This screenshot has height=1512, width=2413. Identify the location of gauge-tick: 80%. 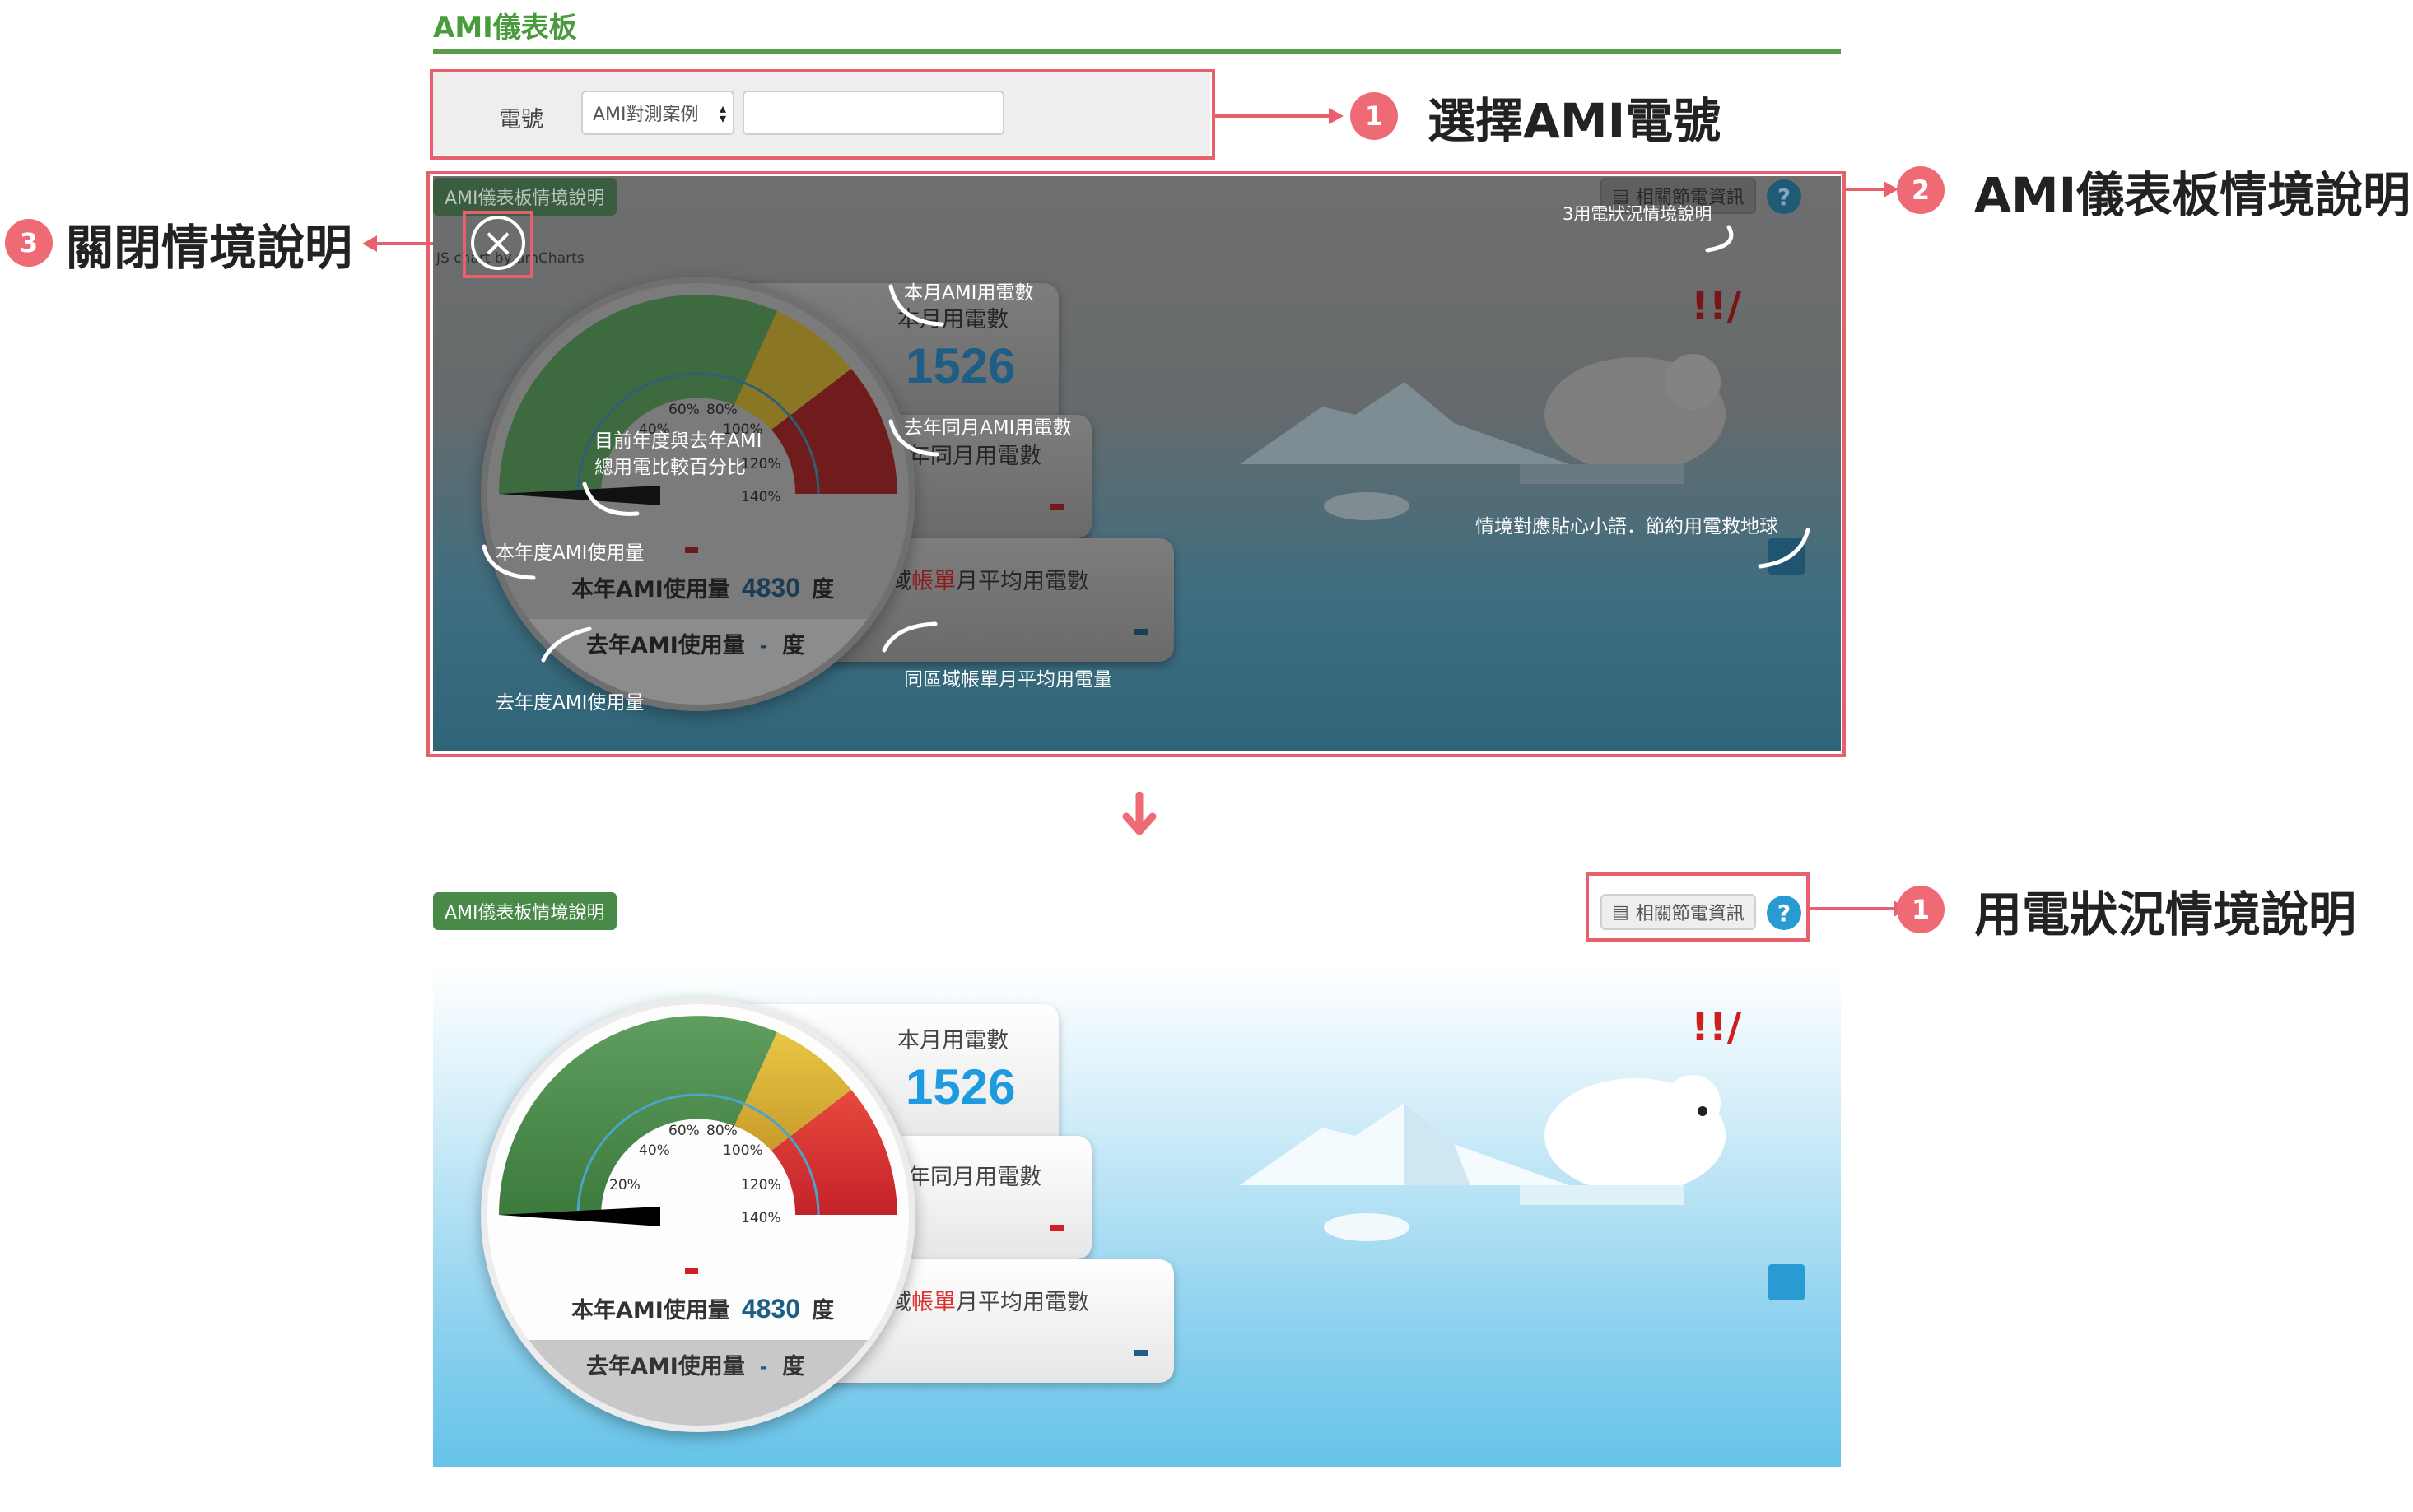
(722, 1131).